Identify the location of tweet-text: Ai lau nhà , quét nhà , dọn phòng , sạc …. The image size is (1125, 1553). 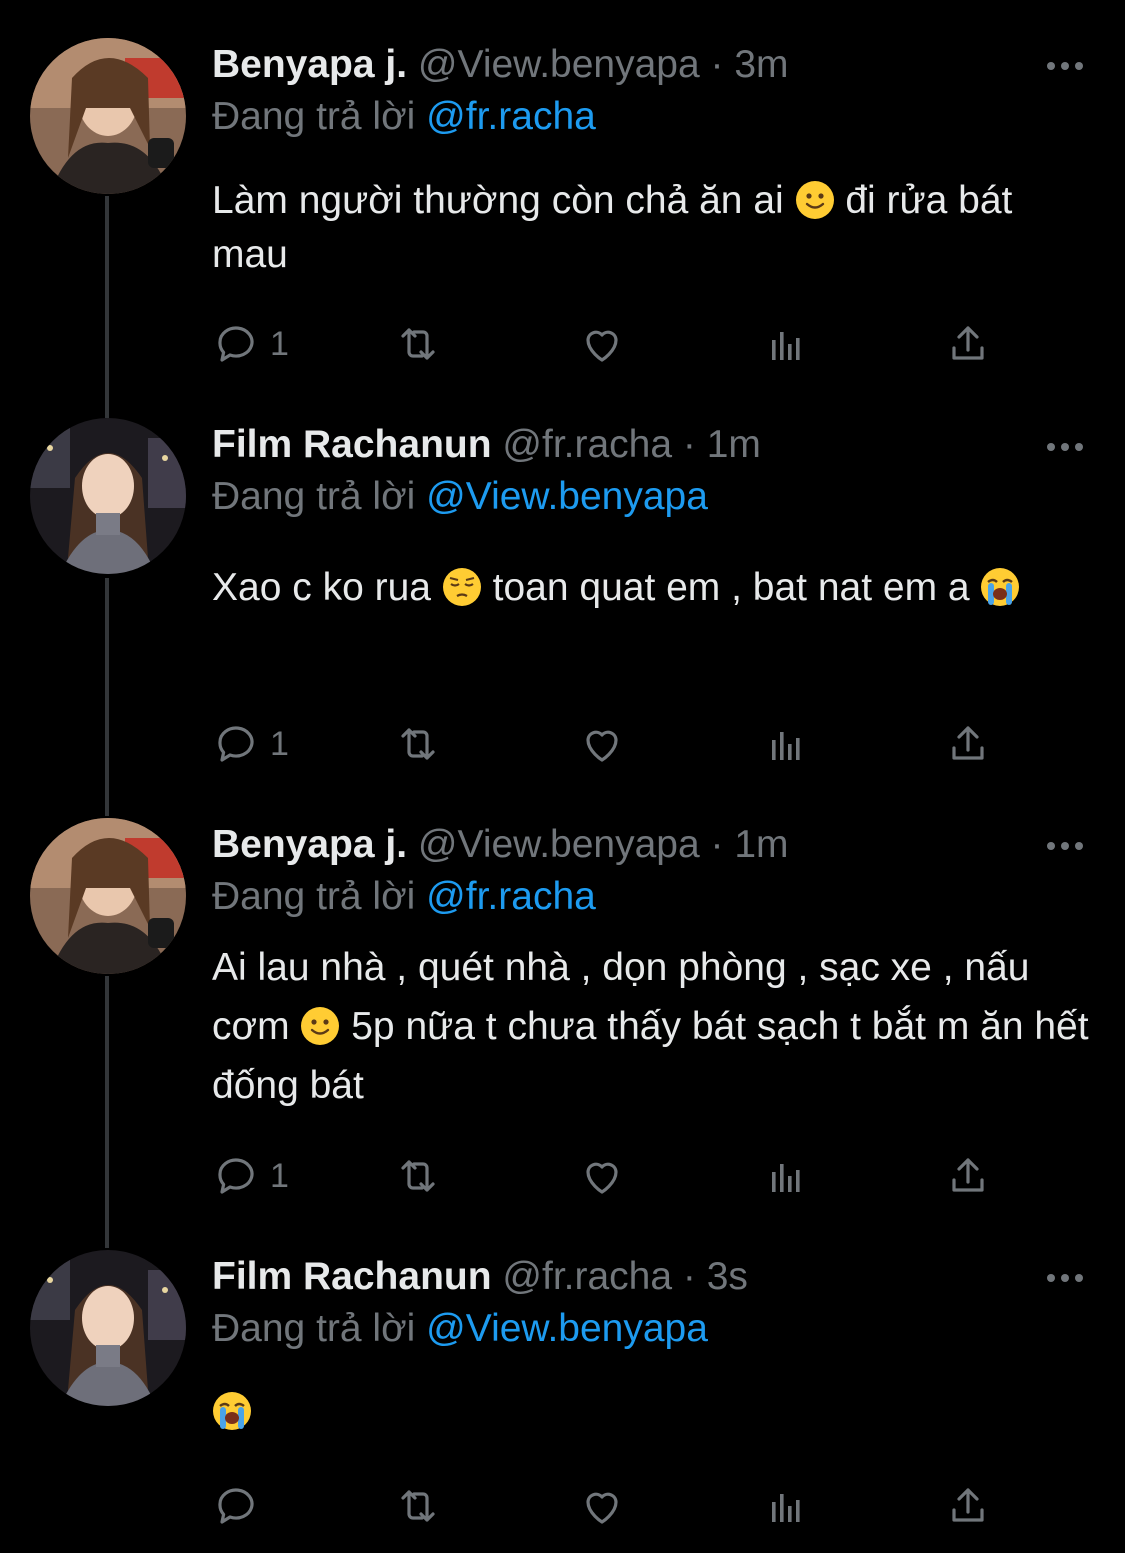
(650, 1026).